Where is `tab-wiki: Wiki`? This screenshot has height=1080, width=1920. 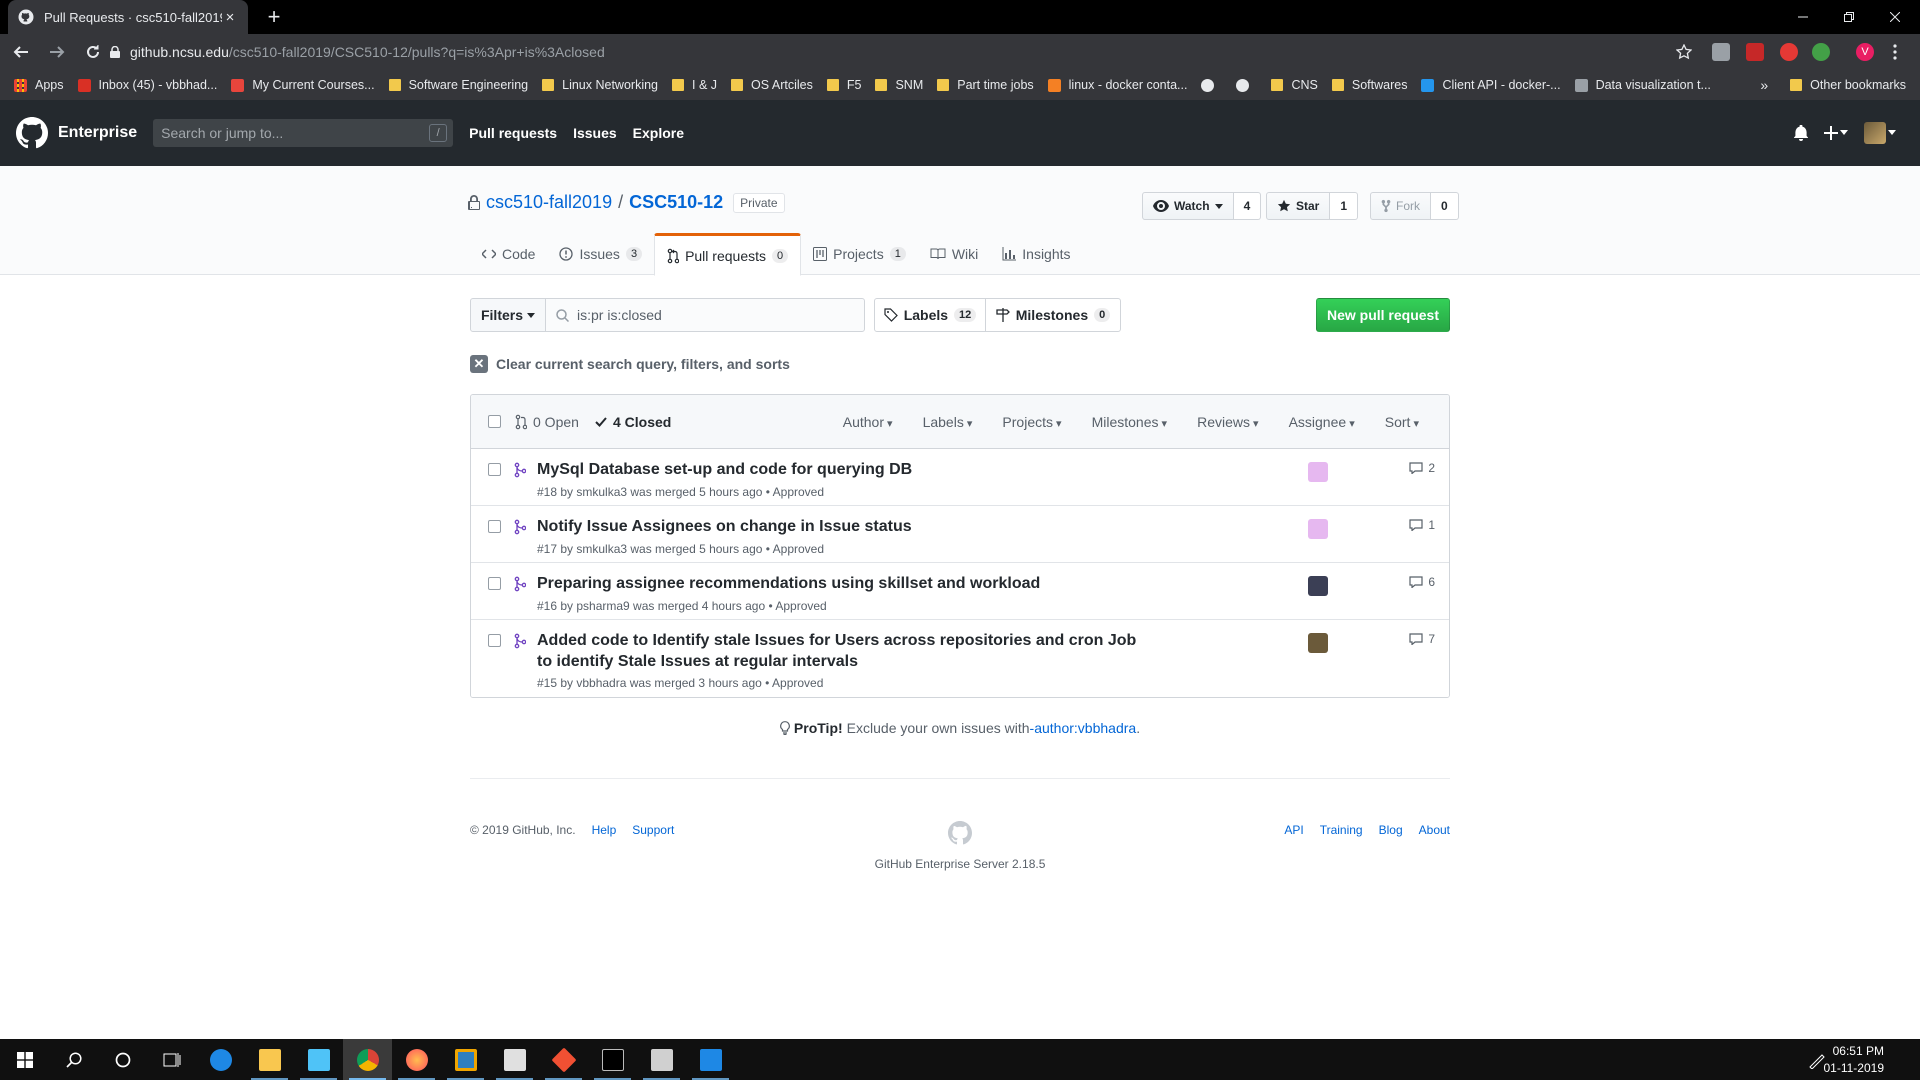 tab-wiki: Wiki is located at coordinates (954, 254).